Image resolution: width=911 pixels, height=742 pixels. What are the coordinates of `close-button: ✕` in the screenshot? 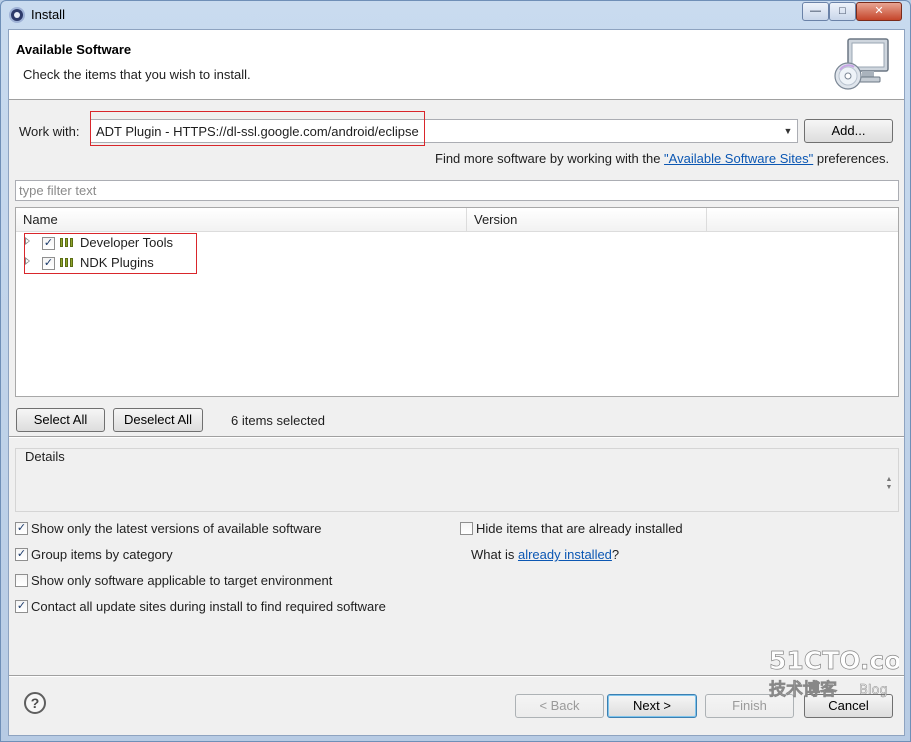 It's located at (879, 11).